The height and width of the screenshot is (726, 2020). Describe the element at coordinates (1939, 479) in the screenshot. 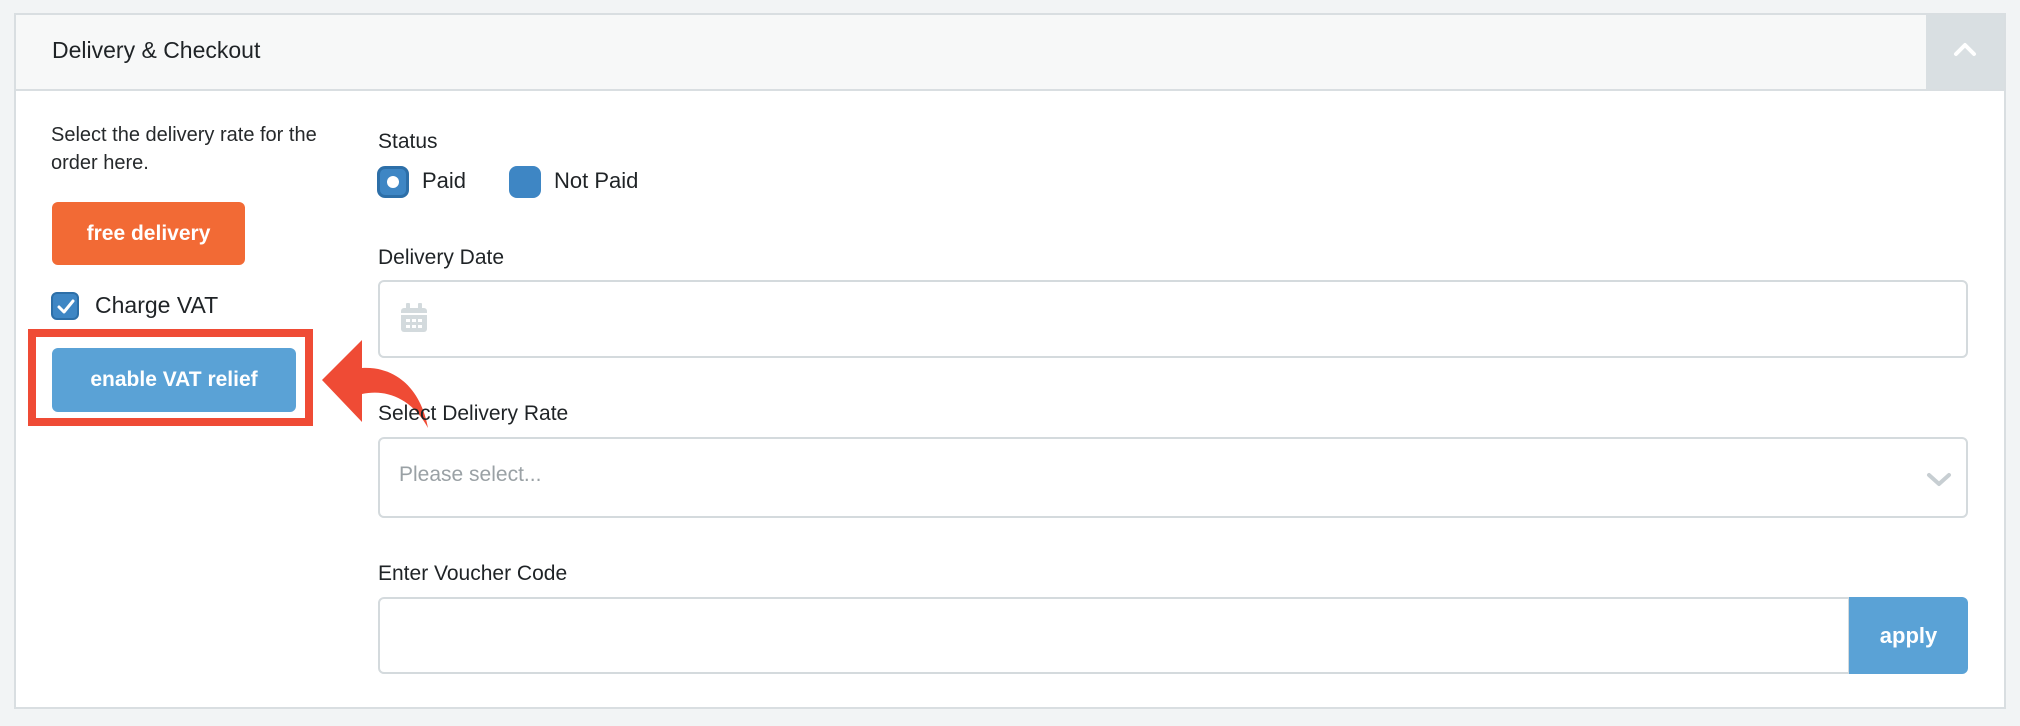

I see `chevron-down-icon` at that location.